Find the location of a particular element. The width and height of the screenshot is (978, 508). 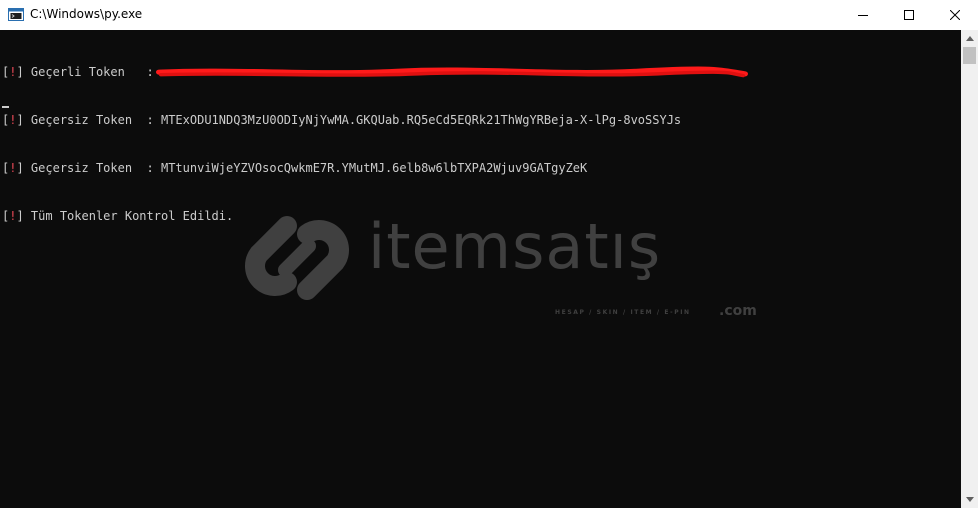

arrow-down-icon is located at coordinates (969, 499).